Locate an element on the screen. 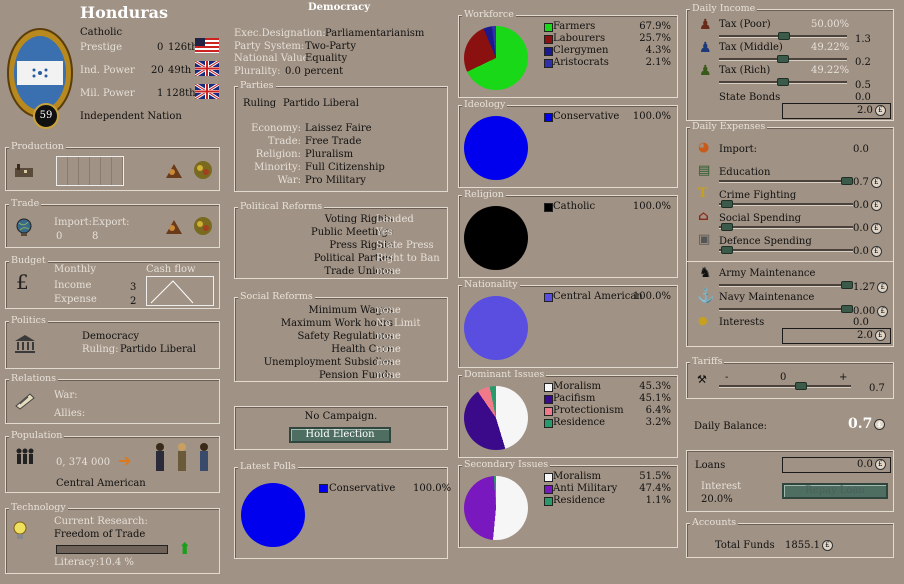  navy-slider-knob is located at coordinates (847, 309).